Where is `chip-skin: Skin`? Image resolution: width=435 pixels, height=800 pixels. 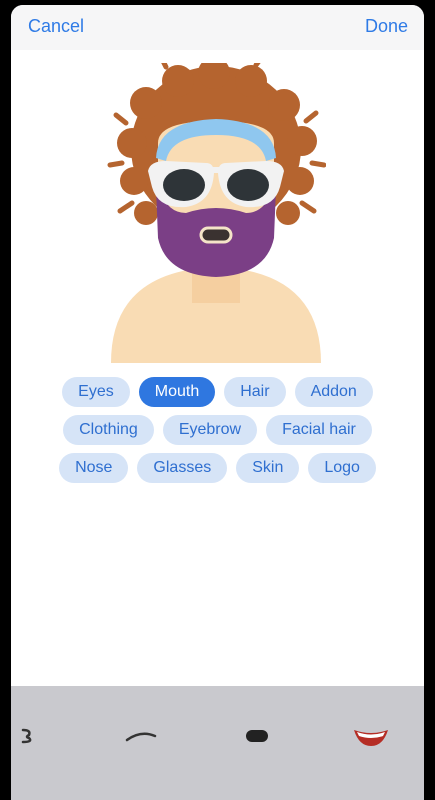 chip-skin: Skin is located at coordinates (268, 468).